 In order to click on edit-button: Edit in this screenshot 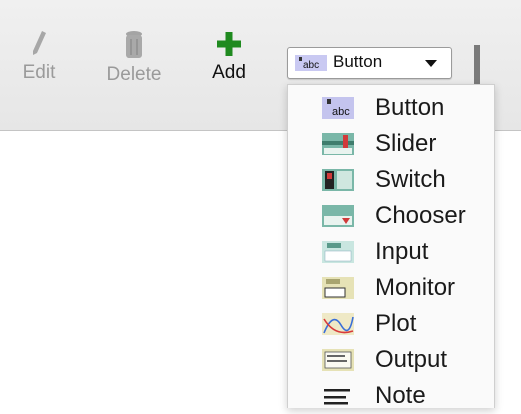, I will do `click(39, 57)`.